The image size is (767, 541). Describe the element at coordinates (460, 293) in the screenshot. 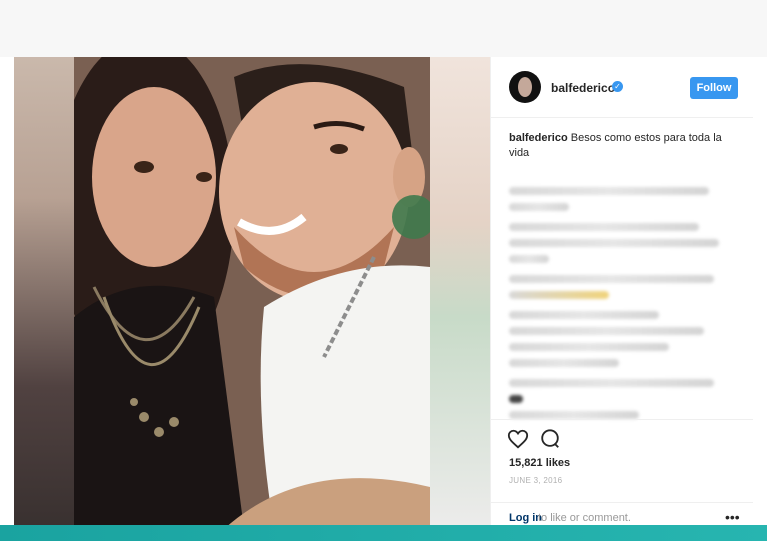

I see `blurred-right-edge` at that location.